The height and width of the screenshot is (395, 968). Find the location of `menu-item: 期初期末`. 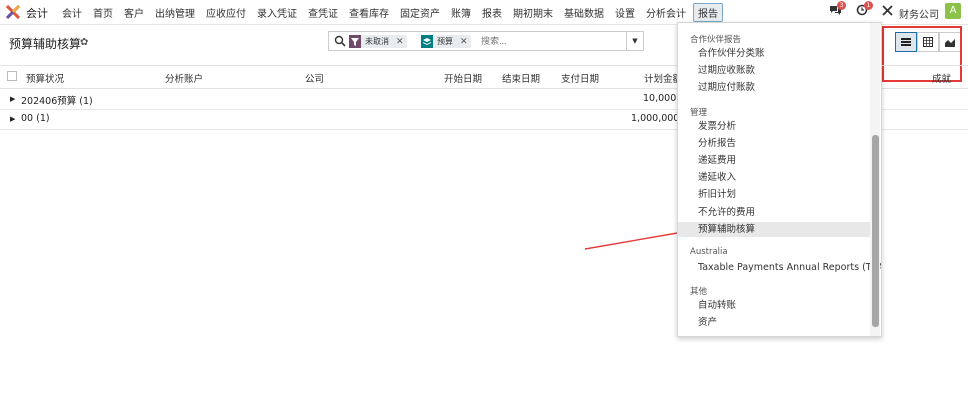

menu-item: 期初期末 is located at coordinates (533, 12).